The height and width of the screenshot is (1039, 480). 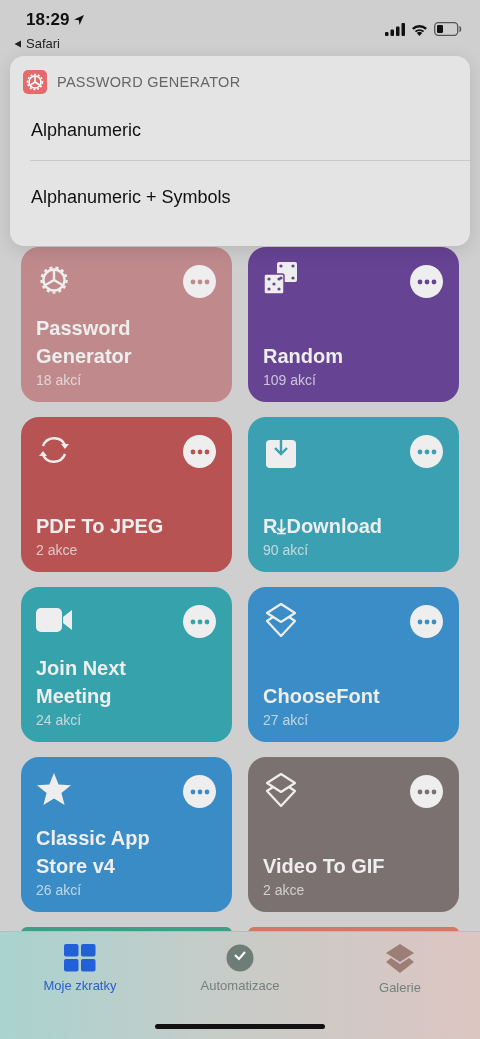 What do you see at coordinates (59, 890) in the screenshot?
I see `action-count: 26 akcí` at bounding box center [59, 890].